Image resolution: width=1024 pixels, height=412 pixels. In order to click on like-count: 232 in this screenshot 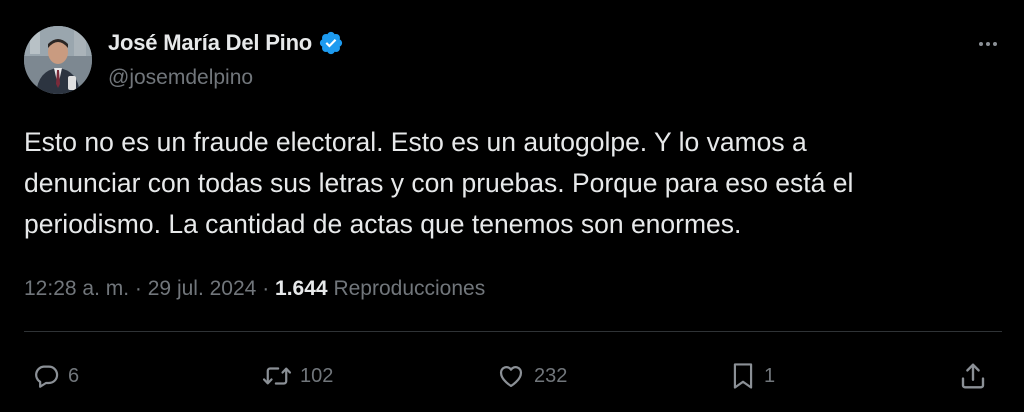, I will do `click(551, 375)`.